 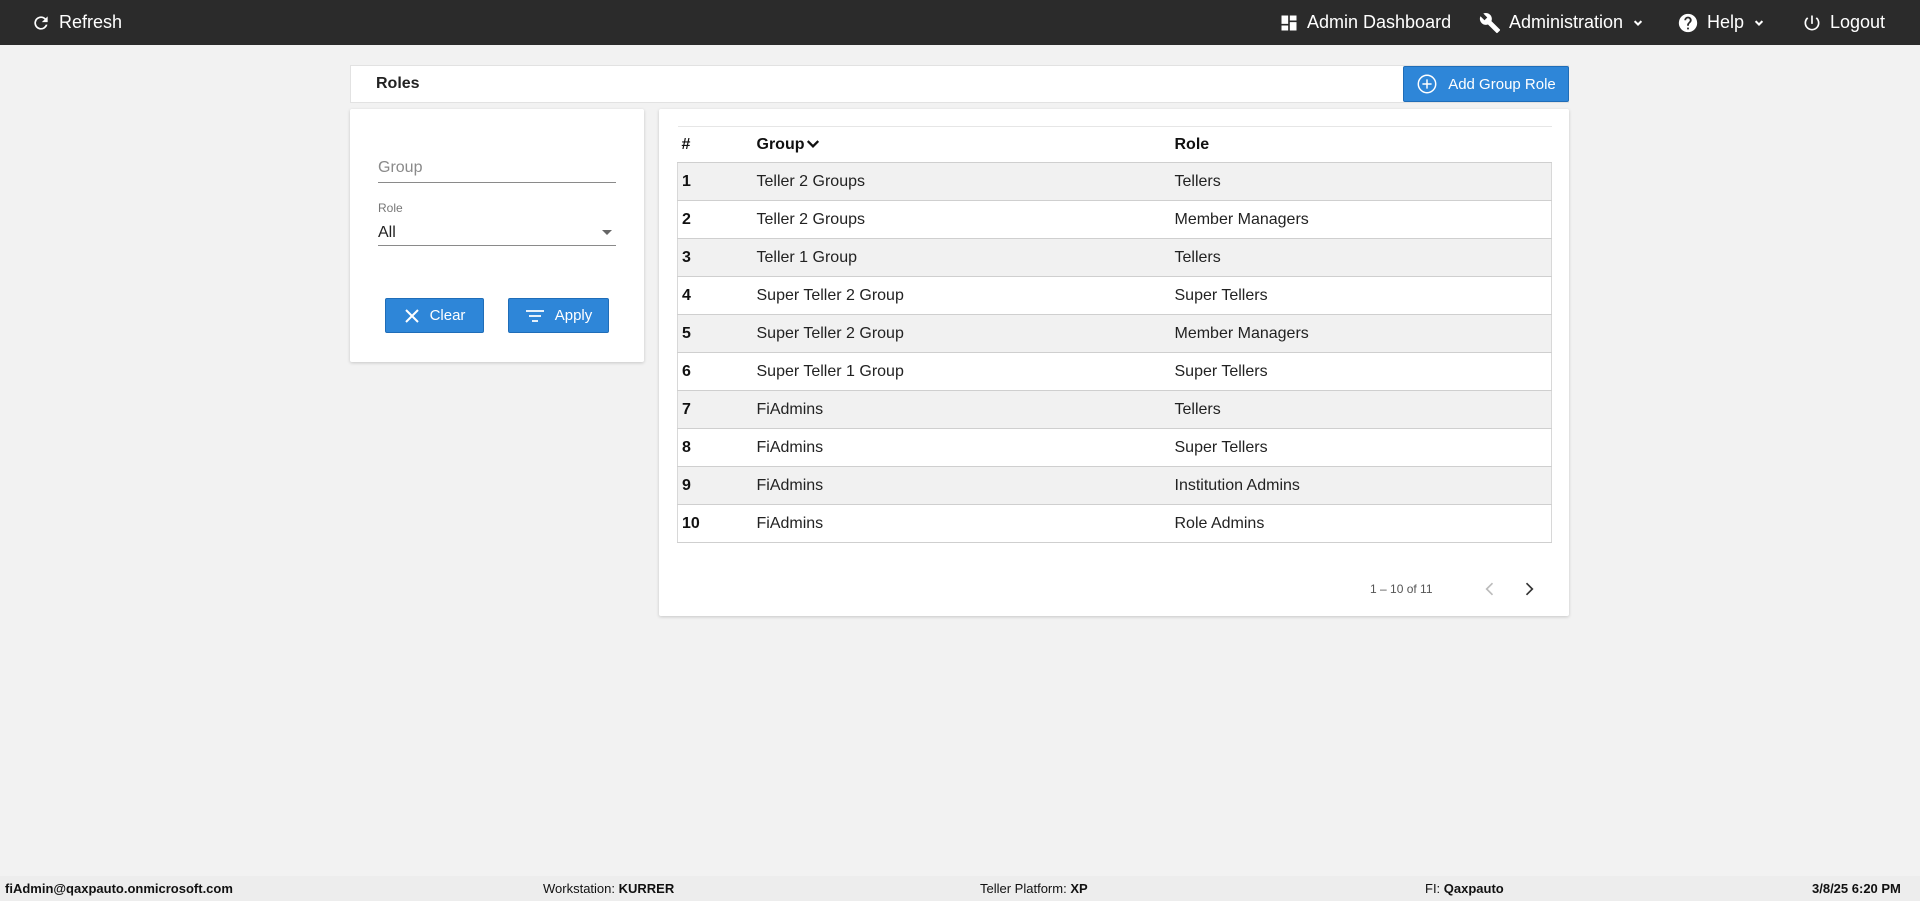 What do you see at coordinates (1219, 523) in the screenshot?
I see `row-role-cell: Role Admins` at bounding box center [1219, 523].